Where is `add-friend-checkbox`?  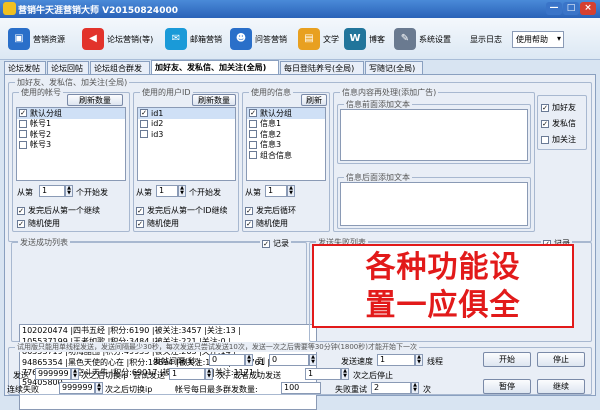
add-friend-checkbox is located at coordinates (545, 107).